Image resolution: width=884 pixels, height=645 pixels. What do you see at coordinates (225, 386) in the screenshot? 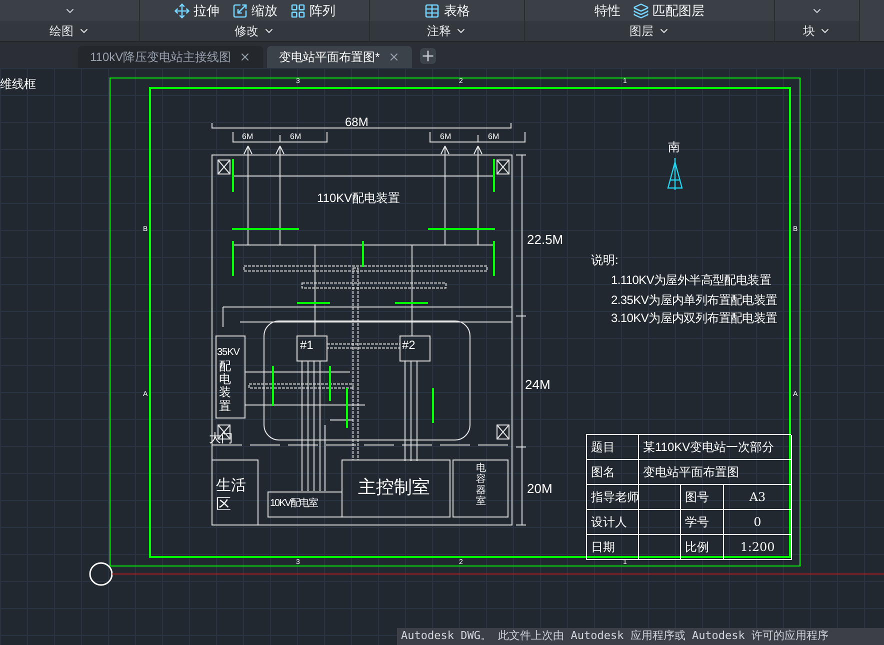
I see `area-label: 配电装置` at bounding box center [225, 386].